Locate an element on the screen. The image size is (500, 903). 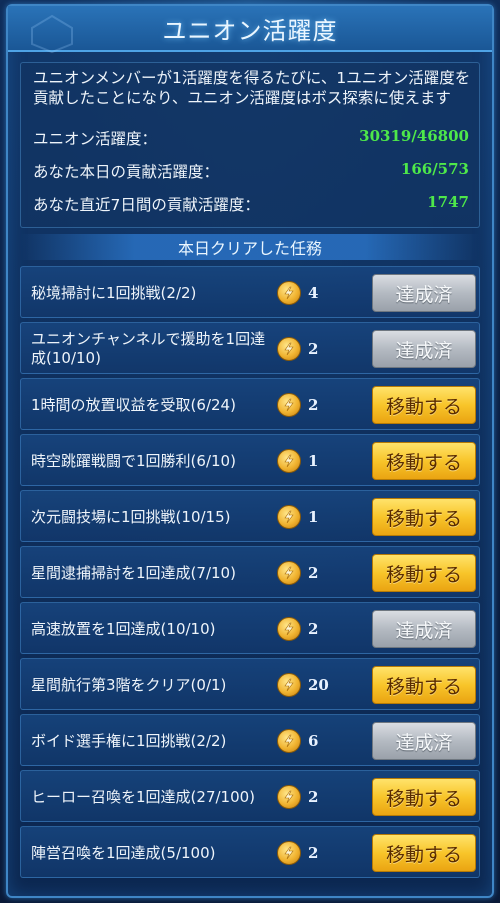
task-row: 時空跳躍戦闘で1回勝利(6/10) 1 移動する is located at coordinates (250, 460).